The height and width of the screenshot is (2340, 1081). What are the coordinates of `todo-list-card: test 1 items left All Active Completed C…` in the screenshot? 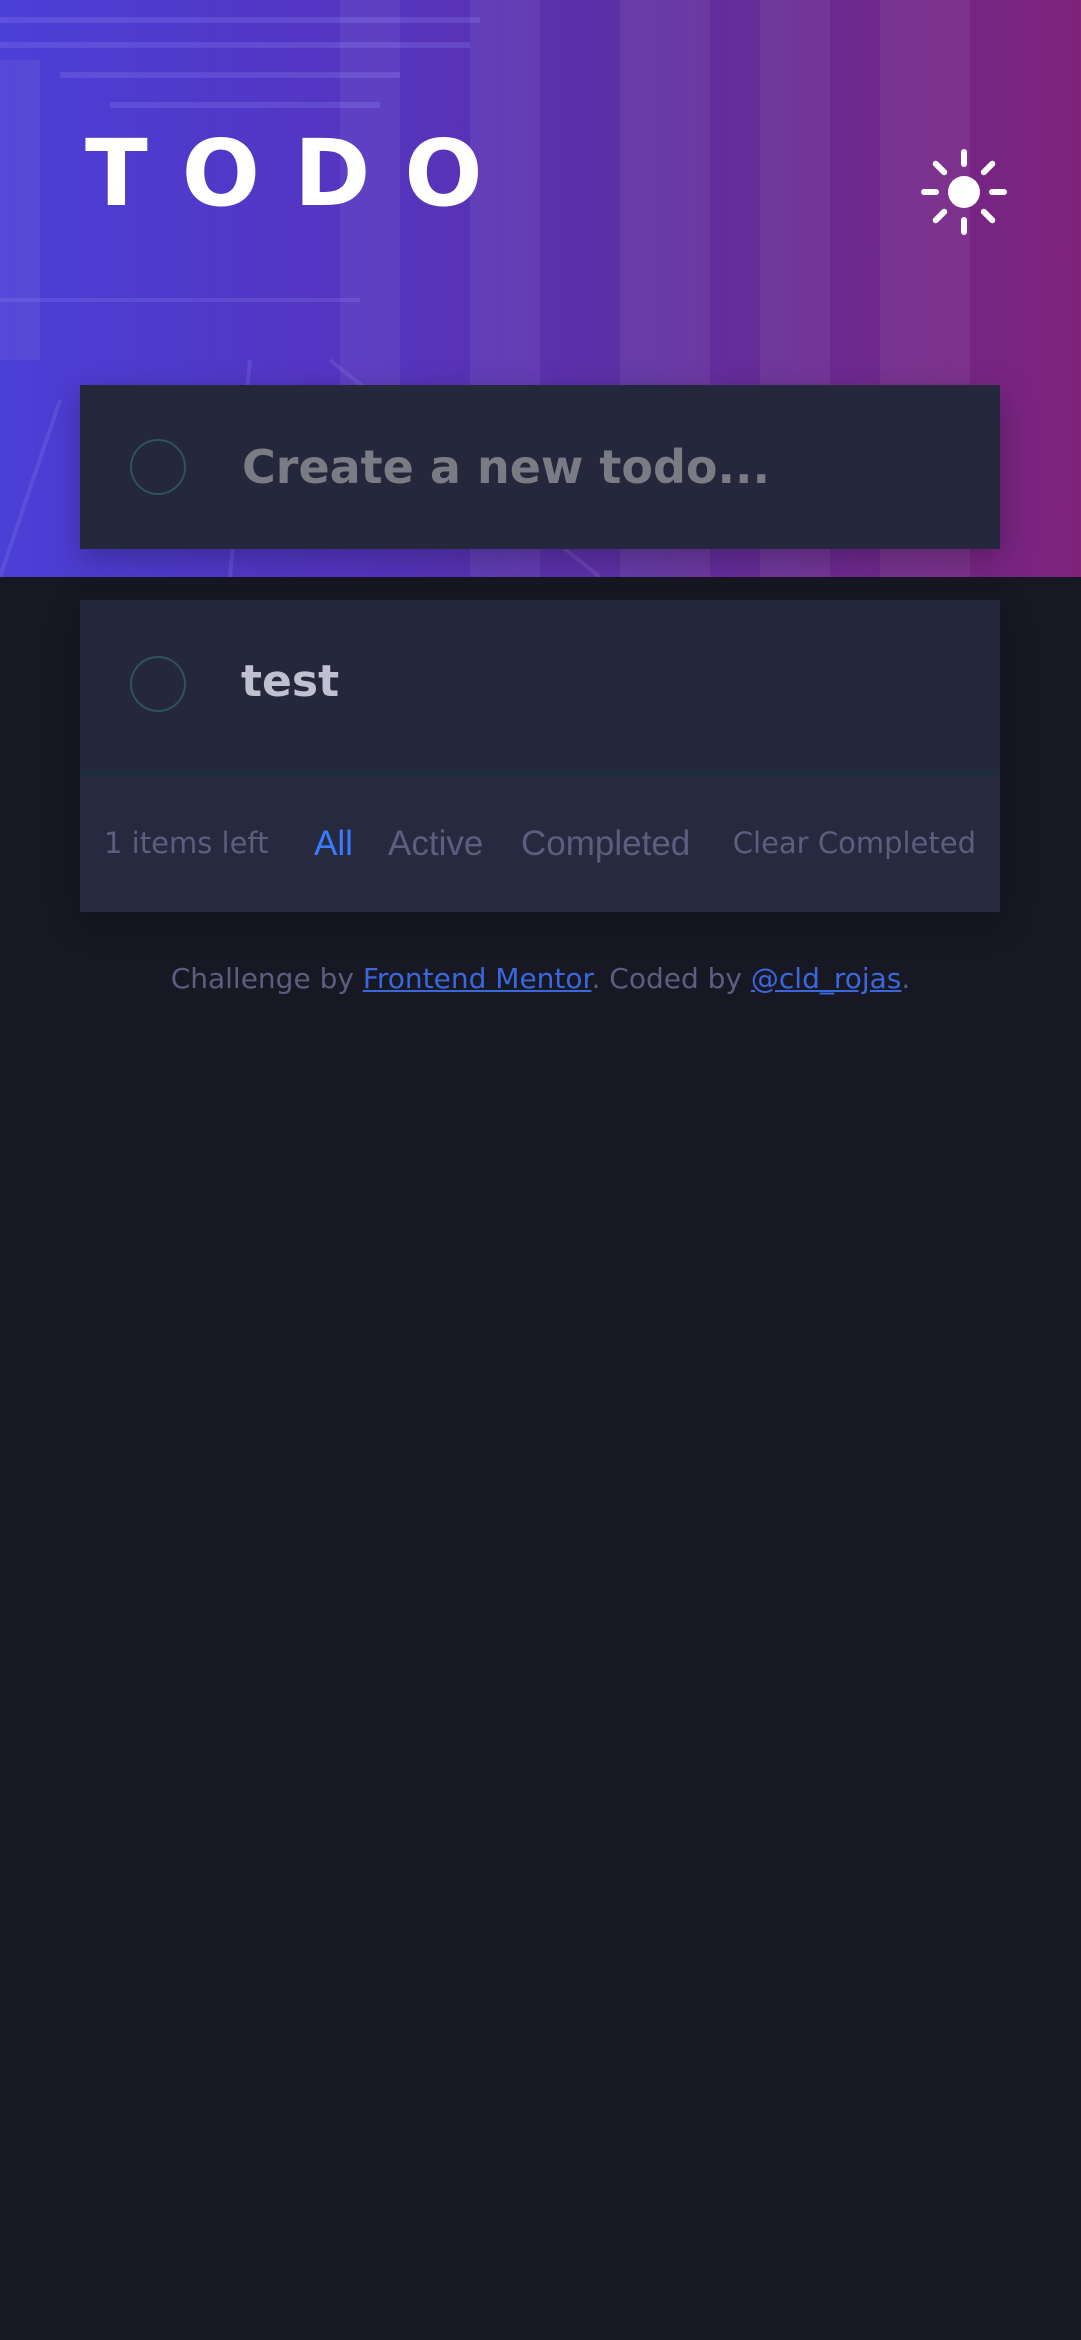 It's located at (540, 756).